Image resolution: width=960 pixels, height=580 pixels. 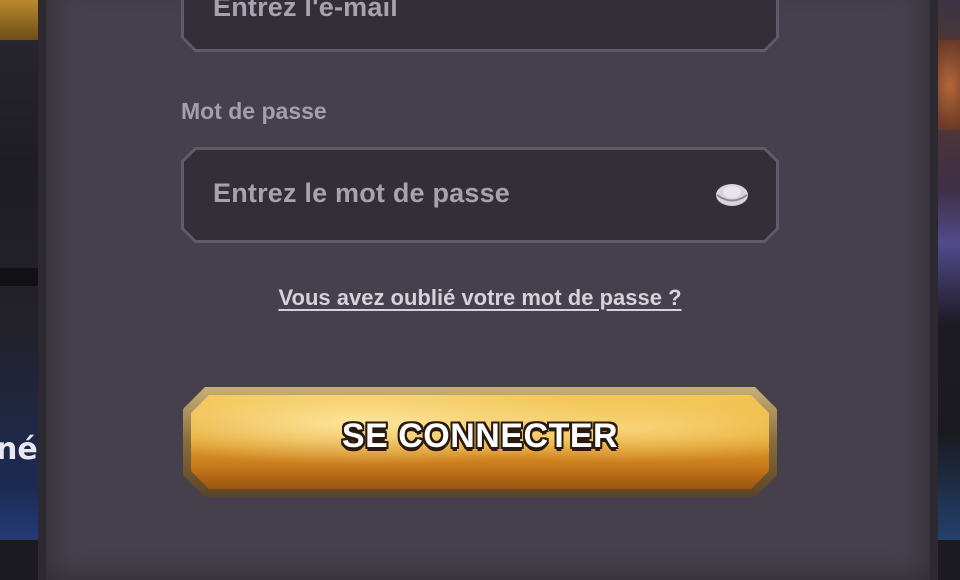 What do you see at coordinates (305, 11) in the screenshot?
I see `email-field-placeholder: Entrez l'e-mail` at bounding box center [305, 11].